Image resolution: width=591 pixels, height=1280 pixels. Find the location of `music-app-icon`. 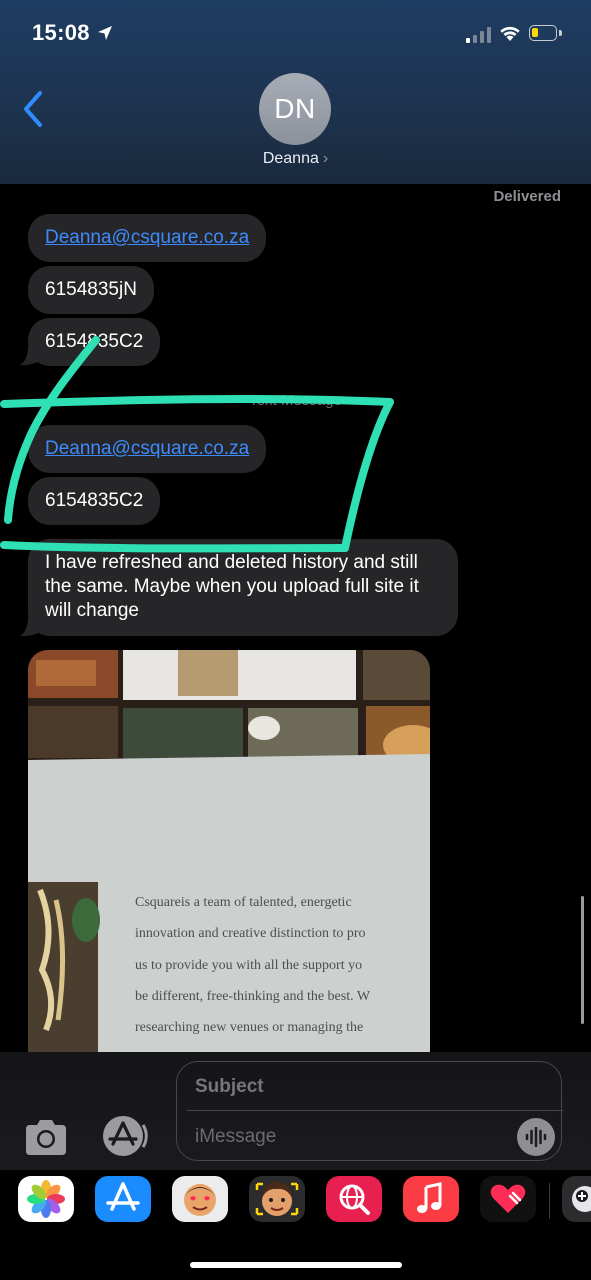

music-app-icon is located at coordinates (431, 1199).